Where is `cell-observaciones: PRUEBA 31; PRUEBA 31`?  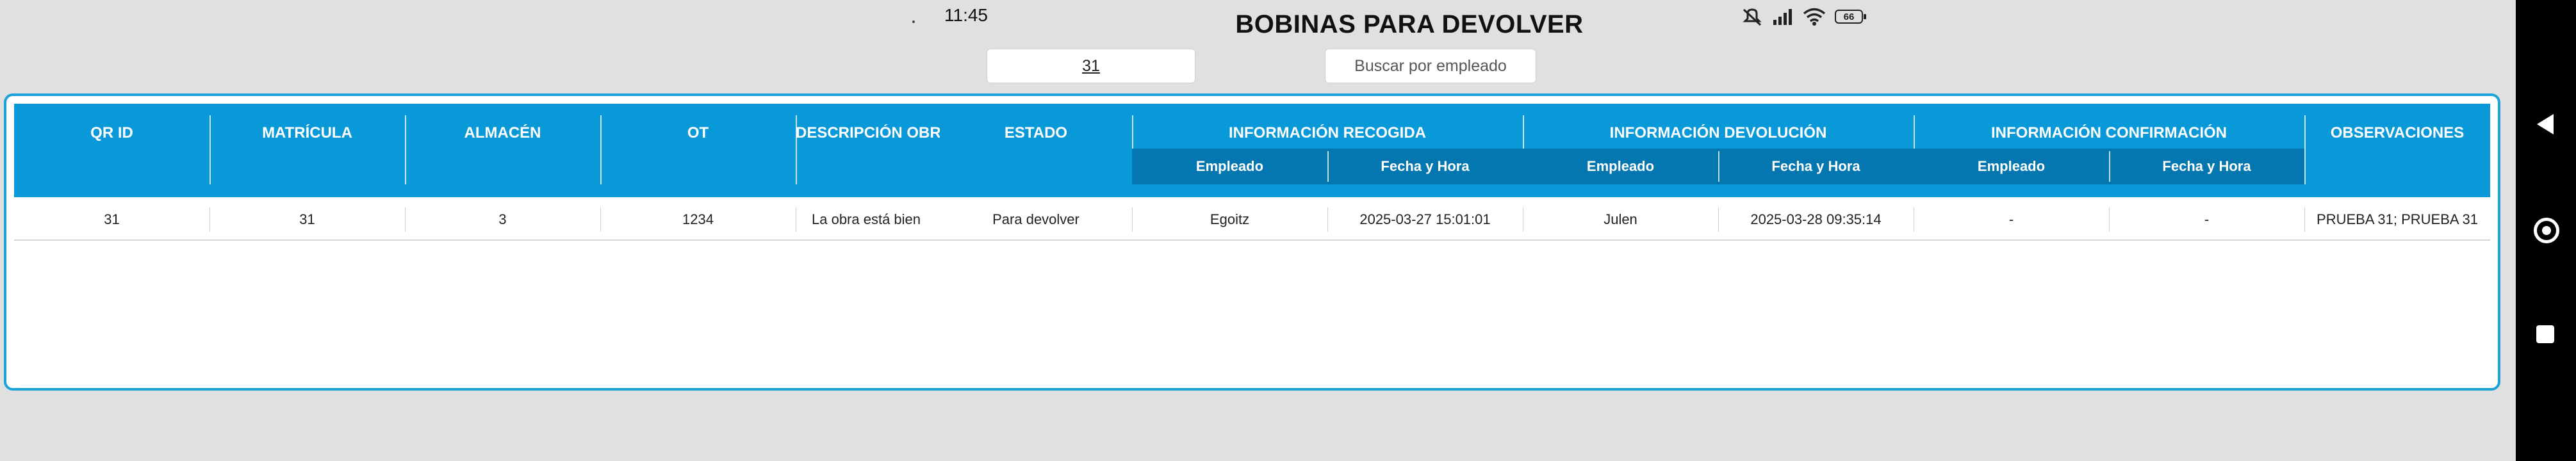 cell-observaciones: PRUEBA 31; PRUEBA 31 is located at coordinates (2397, 219).